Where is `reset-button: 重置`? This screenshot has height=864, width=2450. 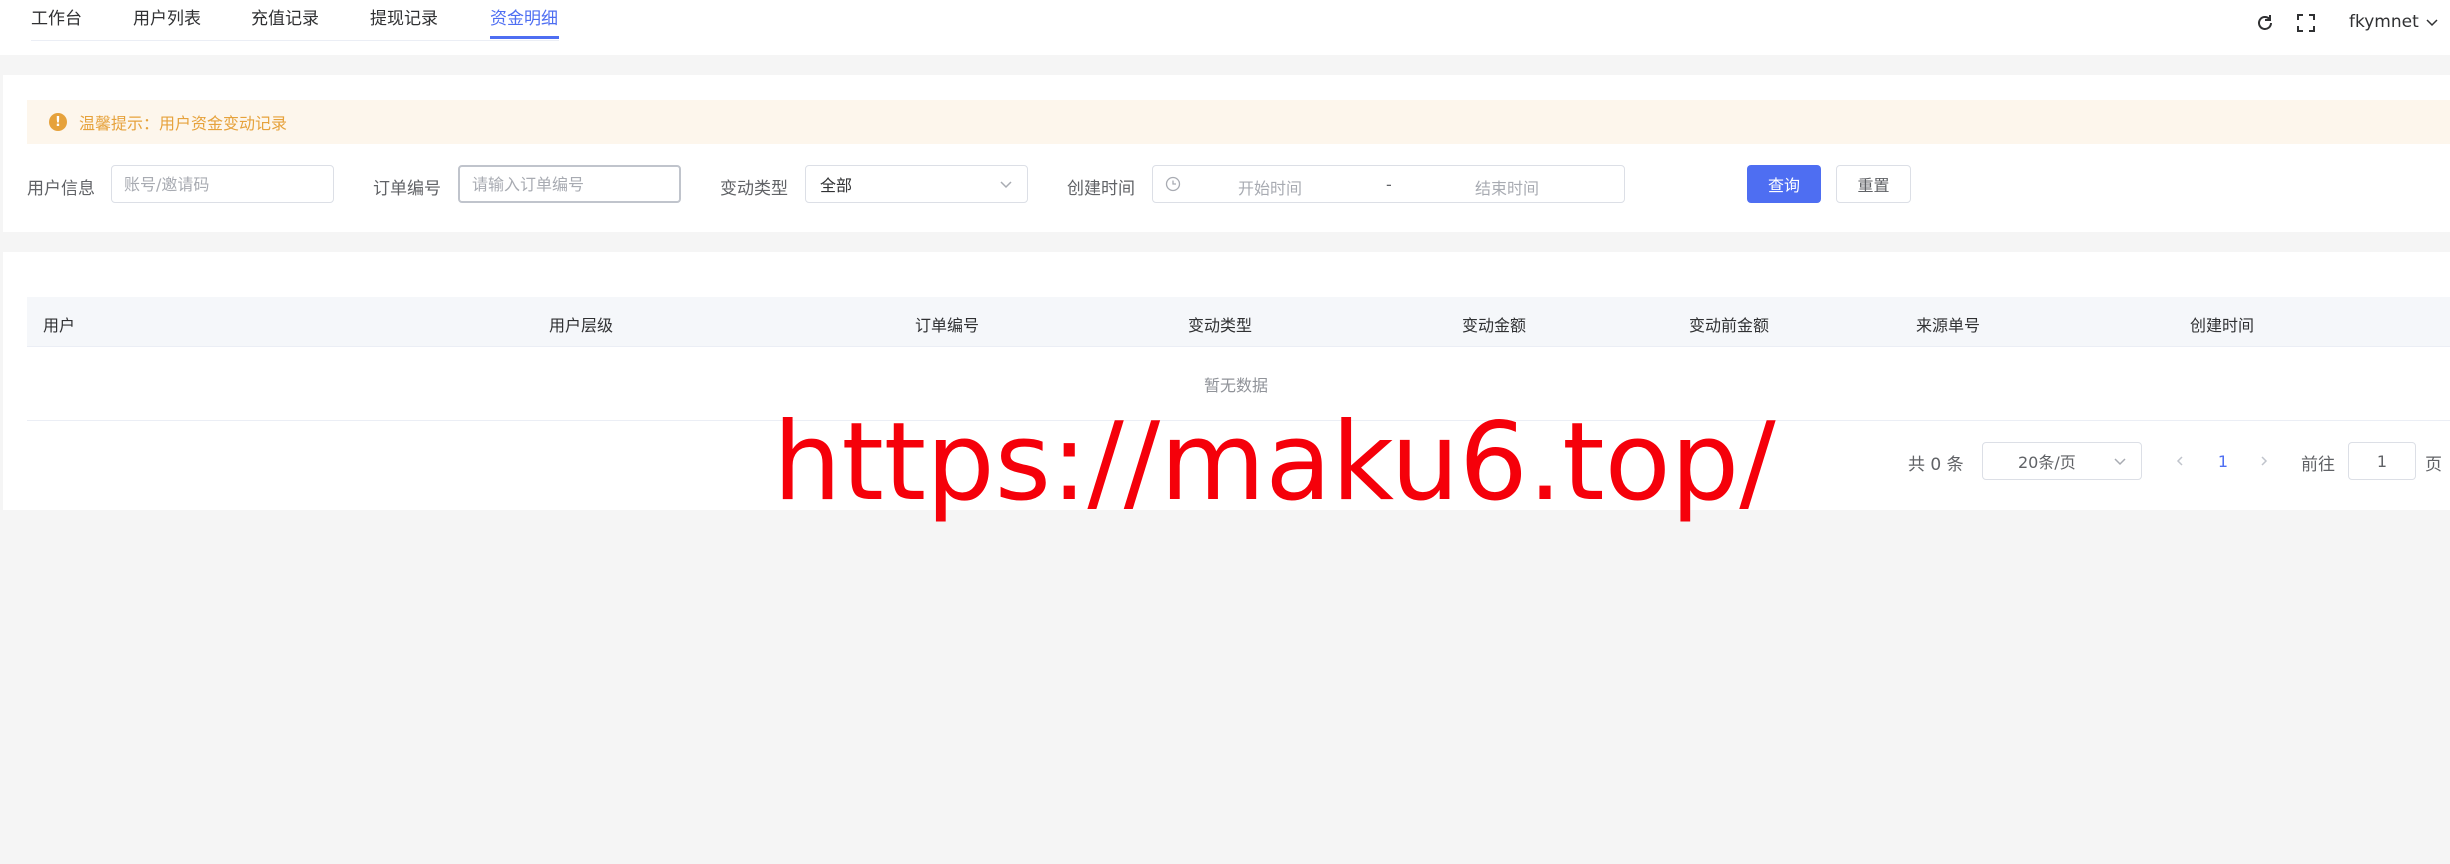 reset-button: 重置 is located at coordinates (1873, 184).